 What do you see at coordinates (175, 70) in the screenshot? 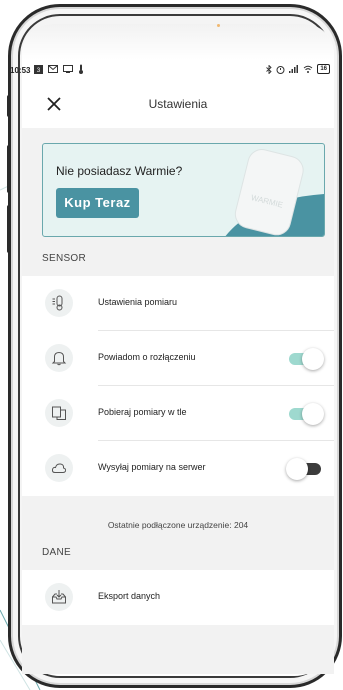
I see `status-bar: 10:53 3 16` at bounding box center [175, 70].